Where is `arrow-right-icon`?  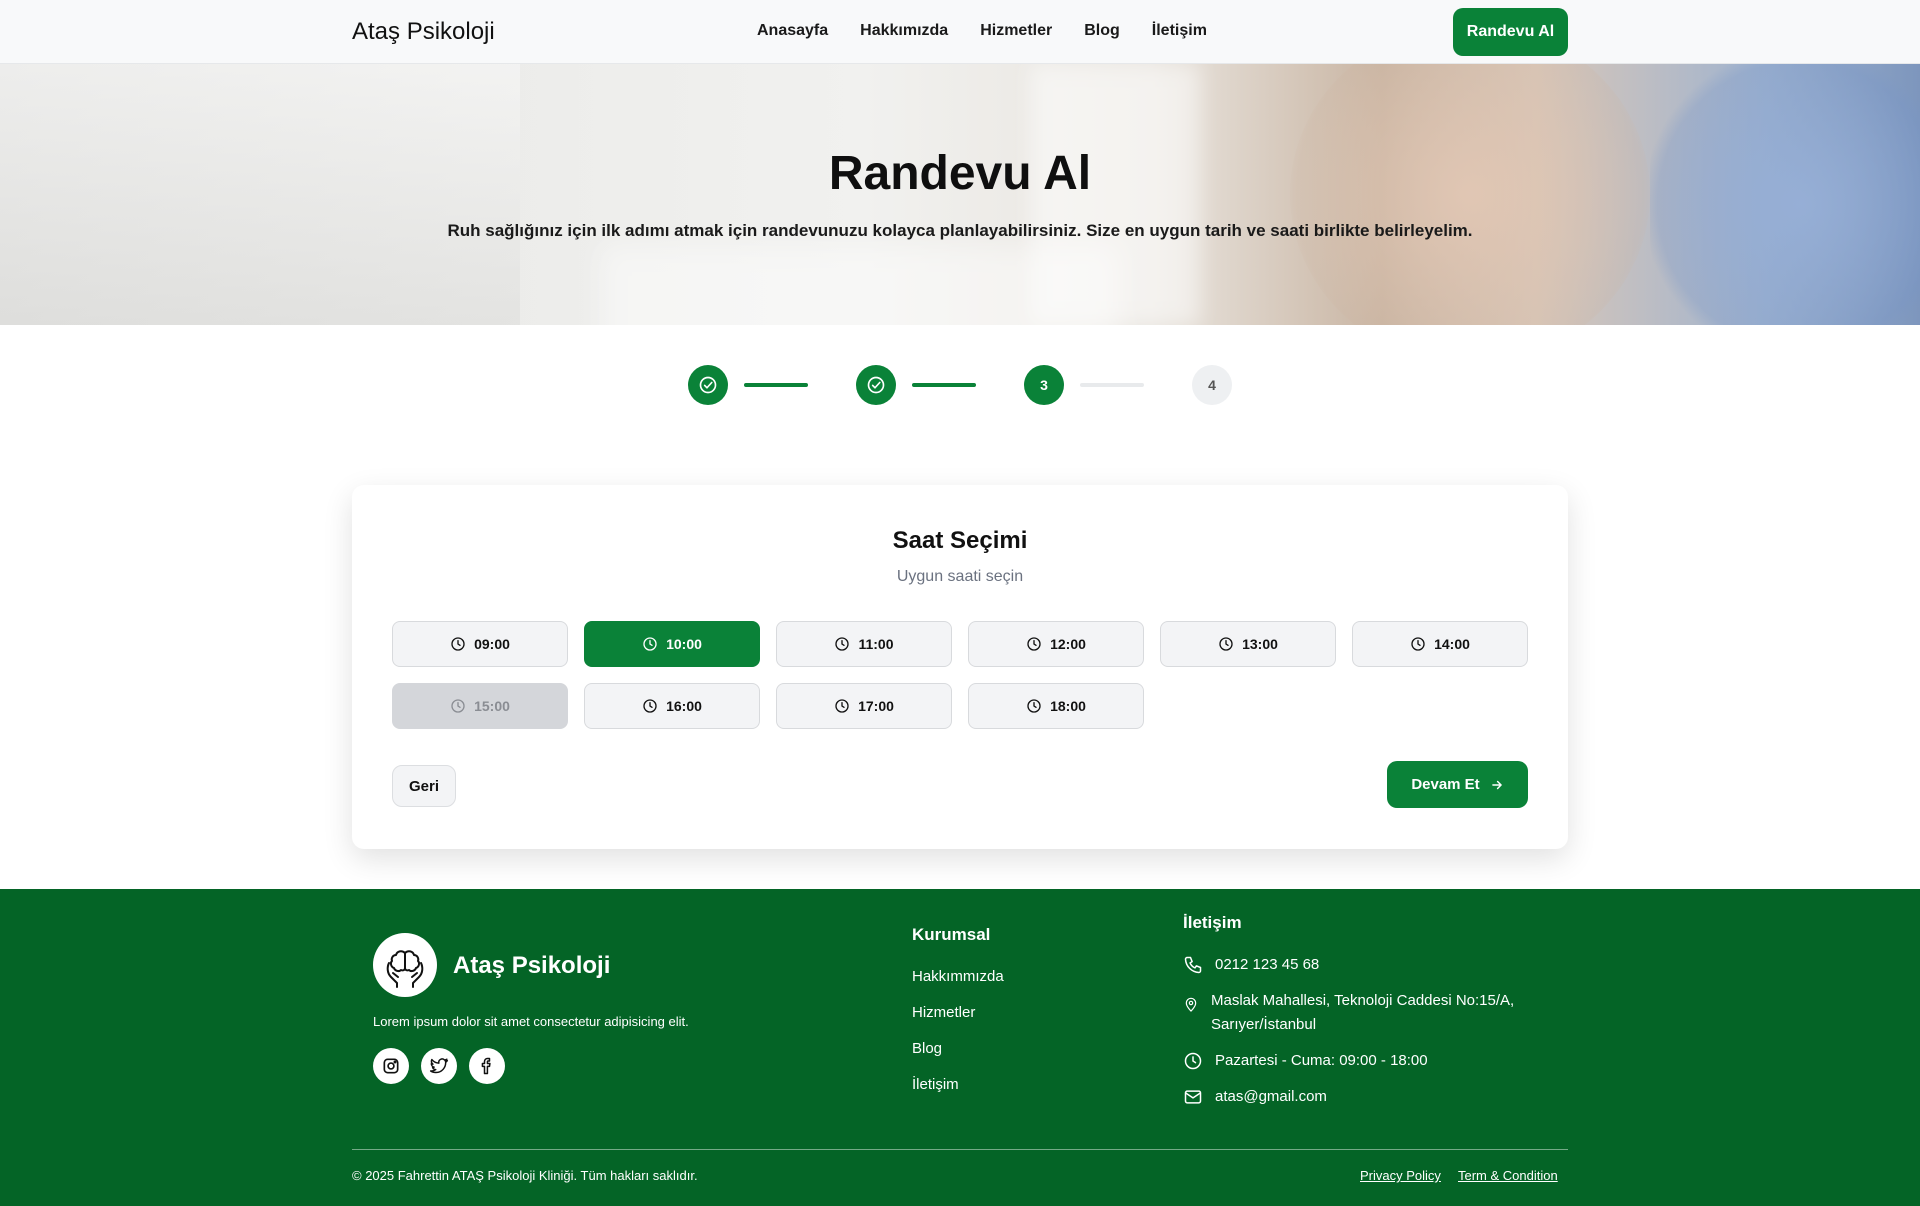
arrow-right-icon is located at coordinates (1496, 784).